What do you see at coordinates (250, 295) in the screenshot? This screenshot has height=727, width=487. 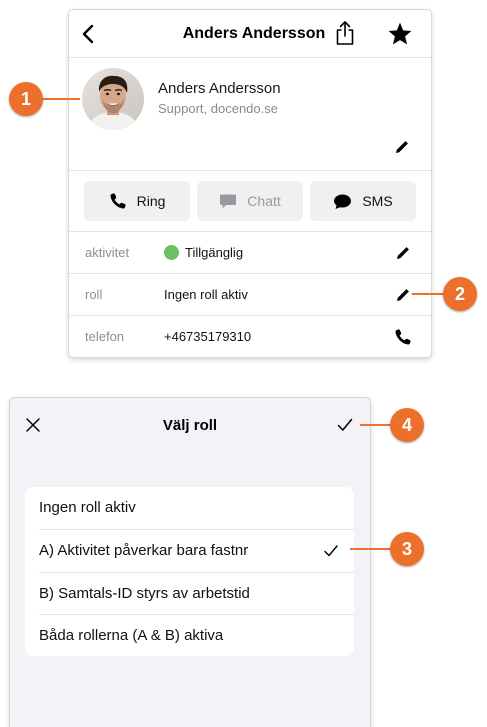 I see `role-row: roll Ingen roll aktiv` at bounding box center [250, 295].